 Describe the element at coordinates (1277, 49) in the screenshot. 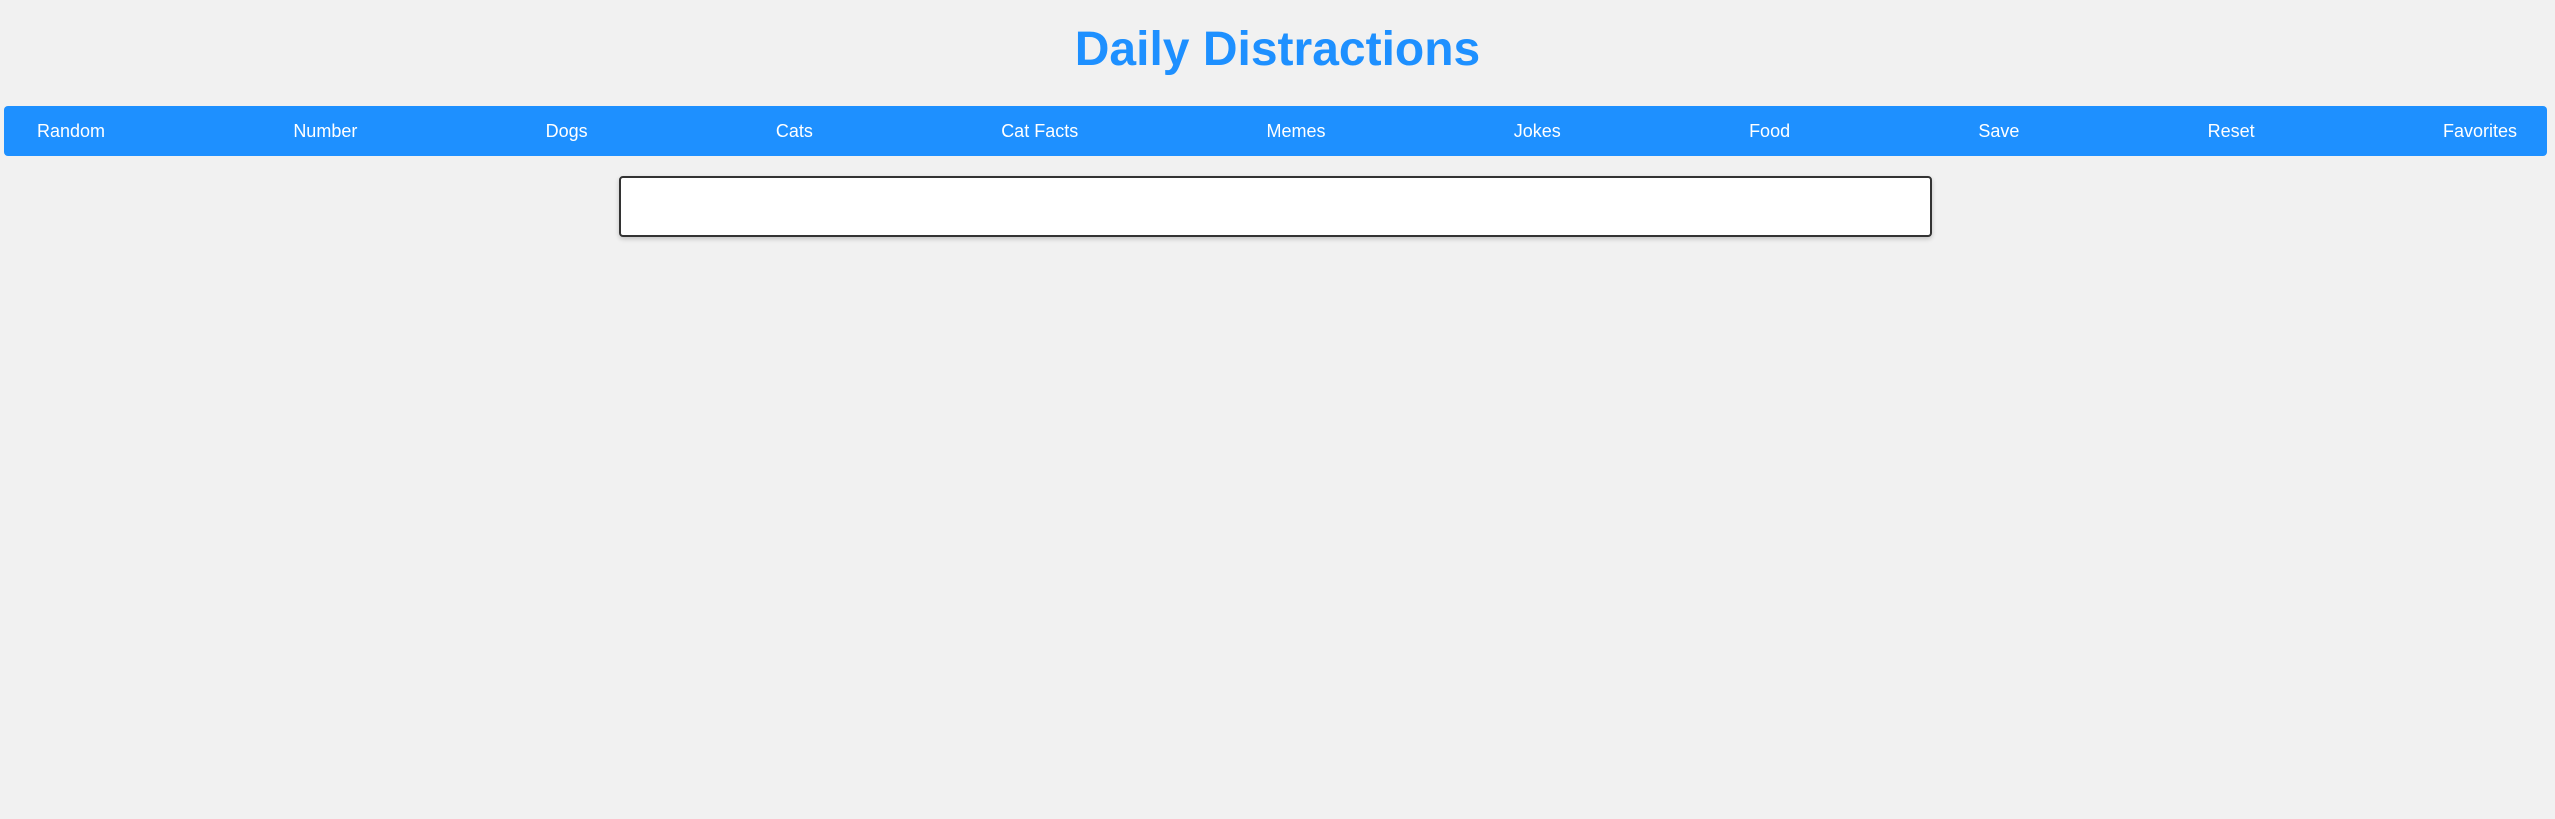

I see `page-title: Daily Distractions` at that location.